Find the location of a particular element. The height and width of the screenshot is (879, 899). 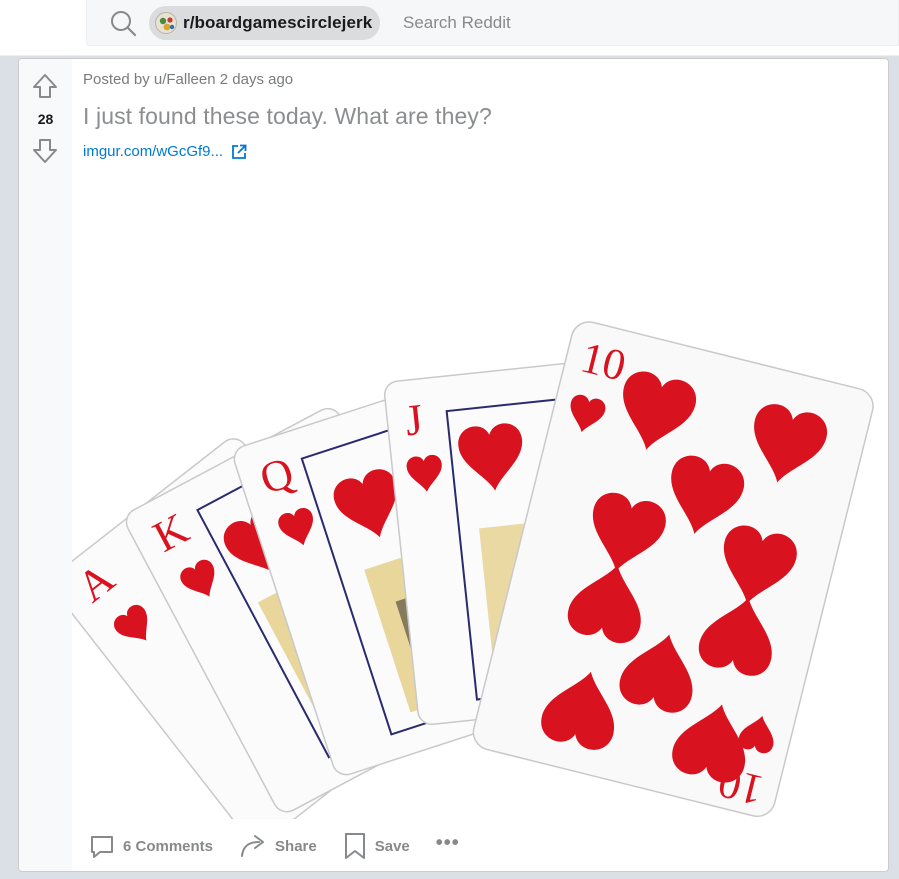

vote-column: 28 is located at coordinates (45, 465).